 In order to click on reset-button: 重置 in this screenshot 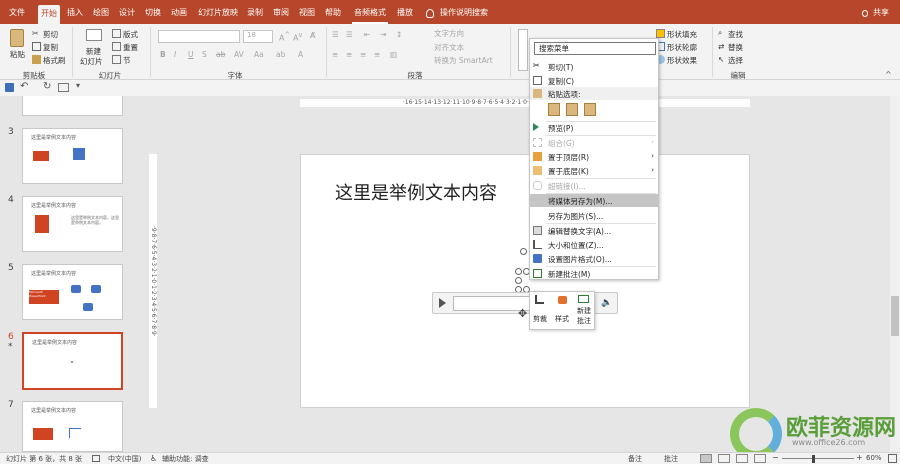, I will do `click(130, 47)`.